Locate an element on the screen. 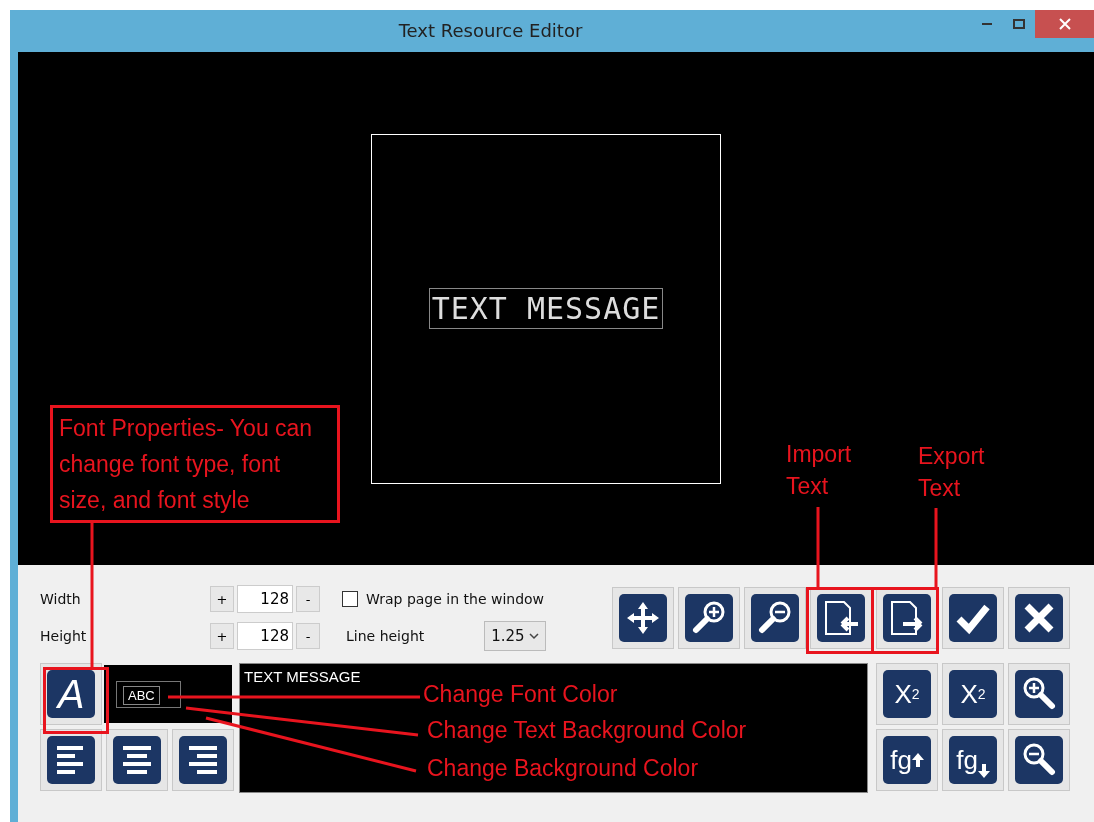  cancel-button is located at coordinates (1039, 618).